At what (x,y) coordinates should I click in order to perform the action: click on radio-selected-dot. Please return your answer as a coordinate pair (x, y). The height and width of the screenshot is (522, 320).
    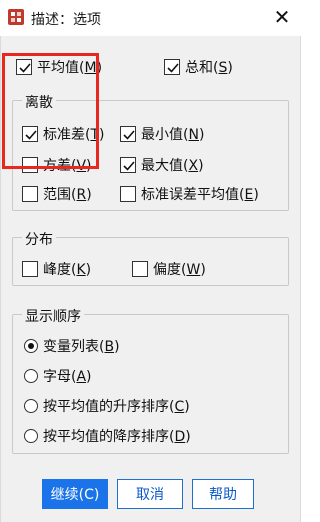
    Looking at the image, I should click on (31, 346).